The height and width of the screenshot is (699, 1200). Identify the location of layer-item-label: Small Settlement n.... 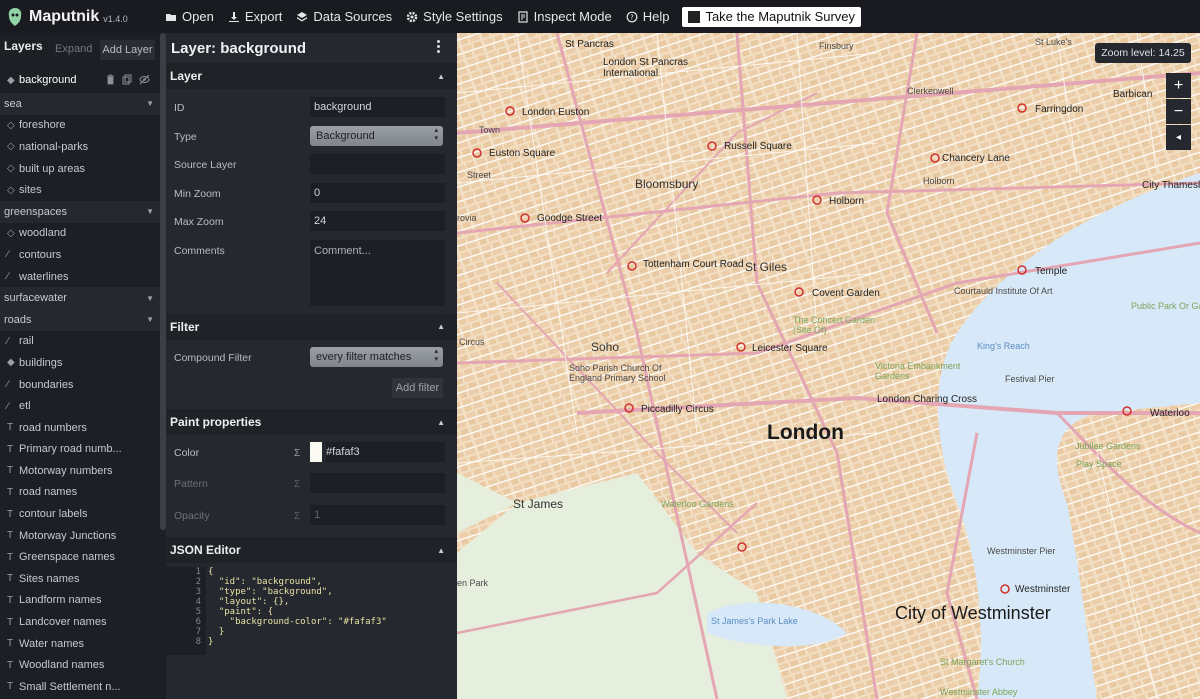
(70, 686).